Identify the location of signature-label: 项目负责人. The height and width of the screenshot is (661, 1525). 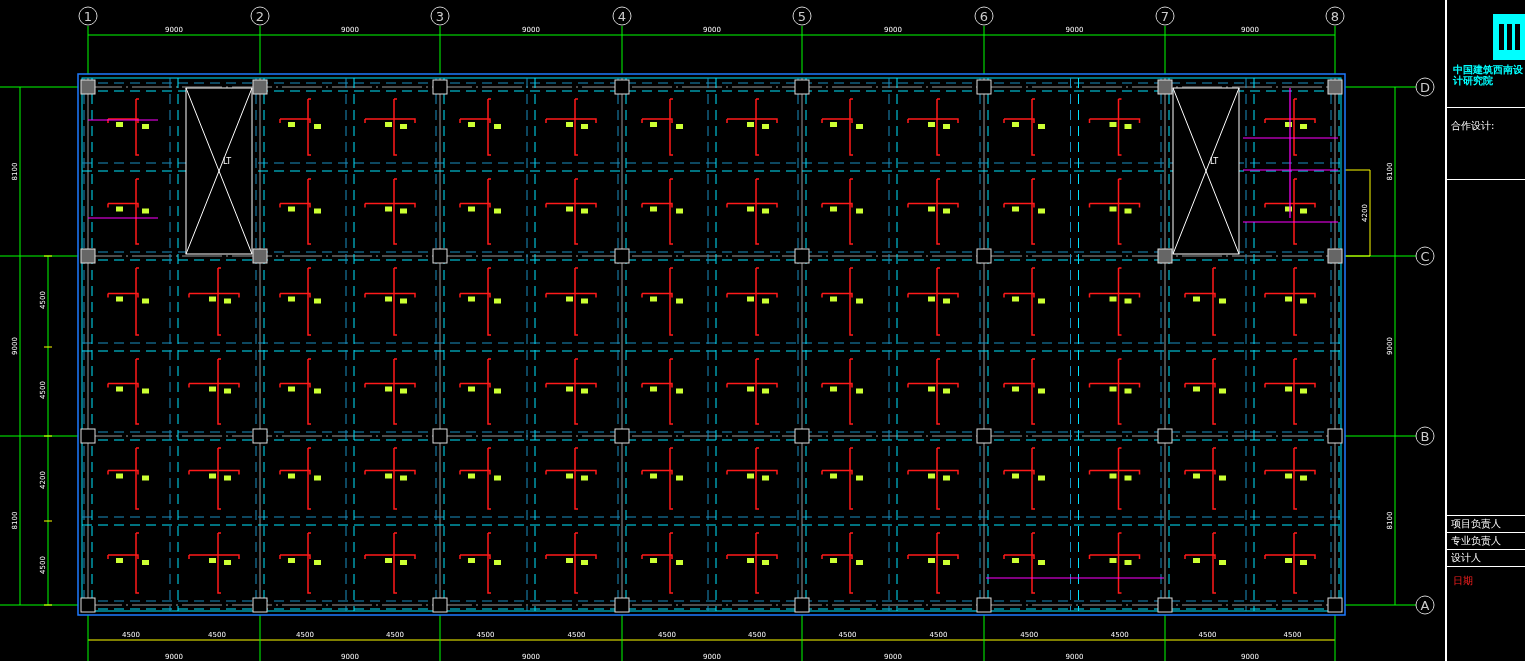
(1476, 524).